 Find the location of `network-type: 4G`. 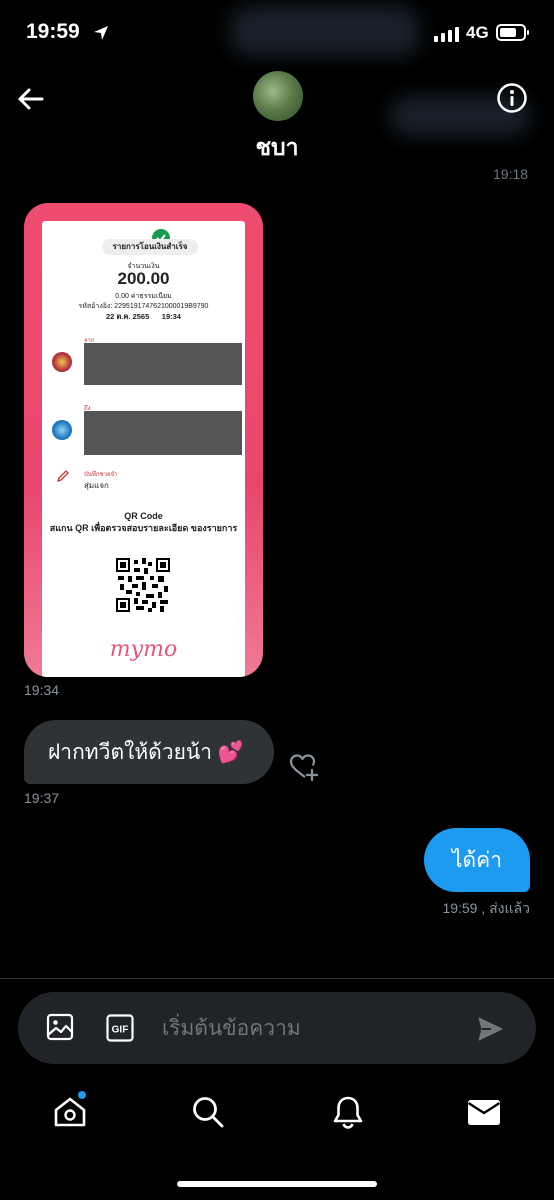

network-type: 4G is located at coordinates (477, 32).